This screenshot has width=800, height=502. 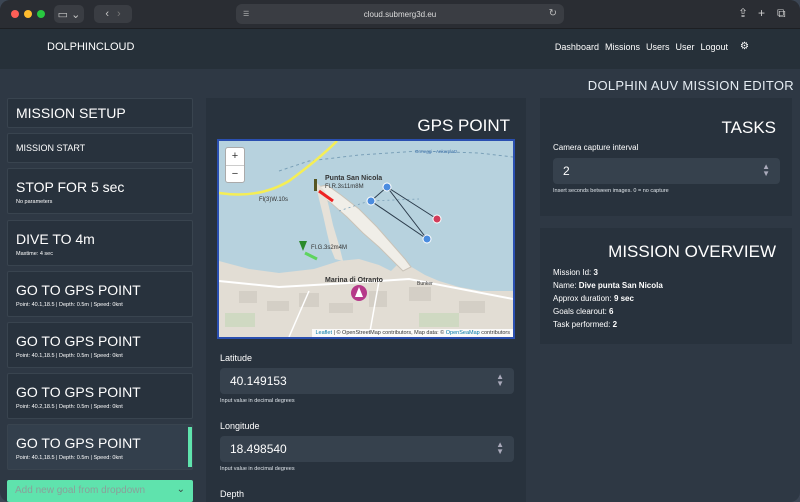 What do you see at coordinates (436, 151) in the screenshot?
I see `map-label: Ormeggi - Ankerplatz` at bounding box center [436, 151].